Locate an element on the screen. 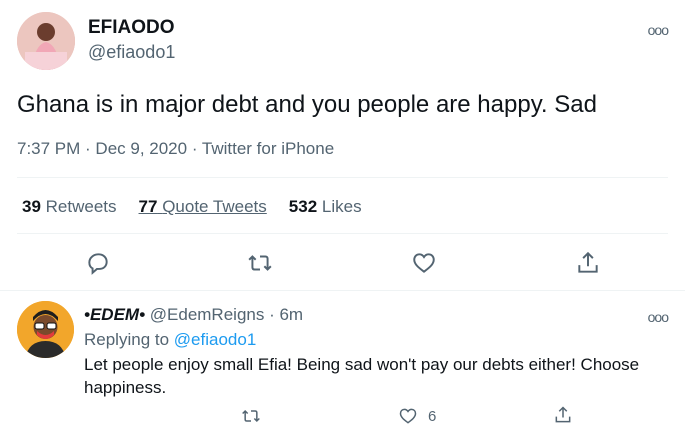 This screenshot has width=685, height=441. display-name: EFIAODO is located at coordinates (131, 28).